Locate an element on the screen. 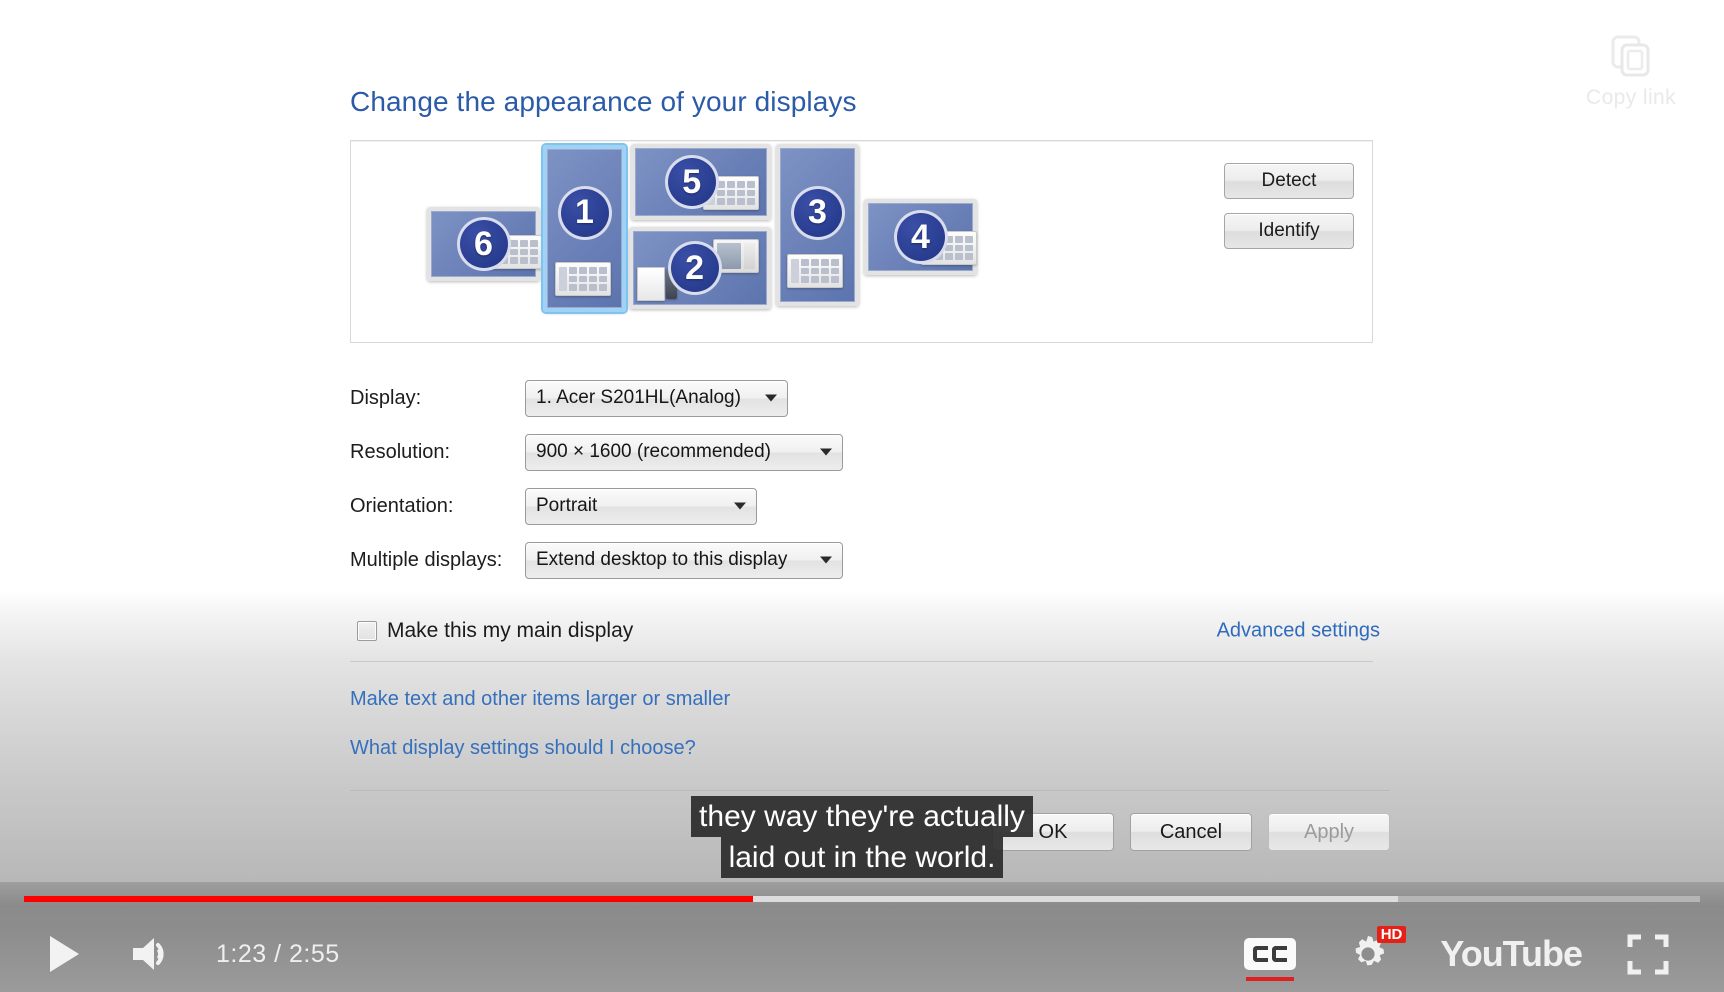 This screenshot has width=1724, height=992. row-display: Display: 1. Acer S201HL(Analog) is located at coordinates (865, 398).